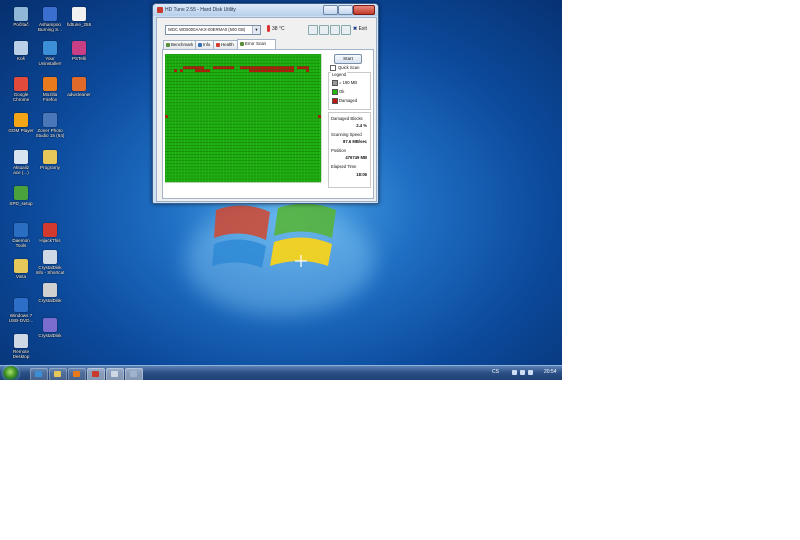 This screenshot has height=540, width=800. What do you see at coordinates (346, 30) in the screenshot?
I see `options-icon` at bounding box center [346, 30].